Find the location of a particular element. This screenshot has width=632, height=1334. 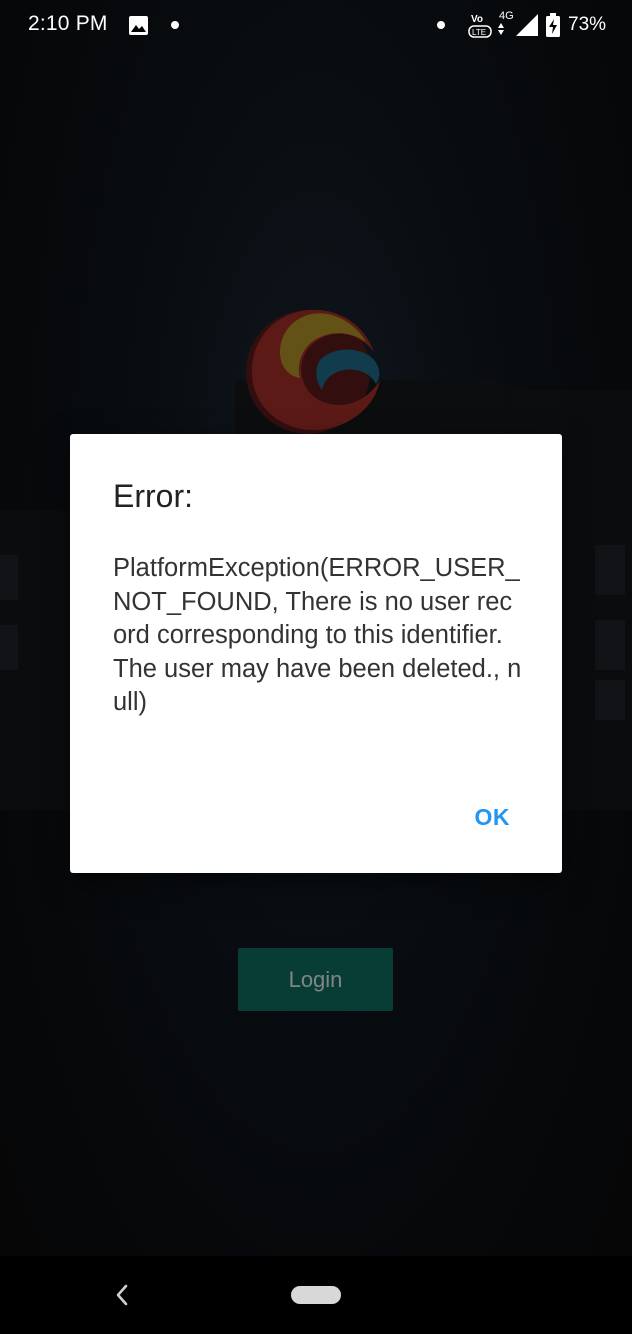

image-icon is located at coordinates (138, 25).